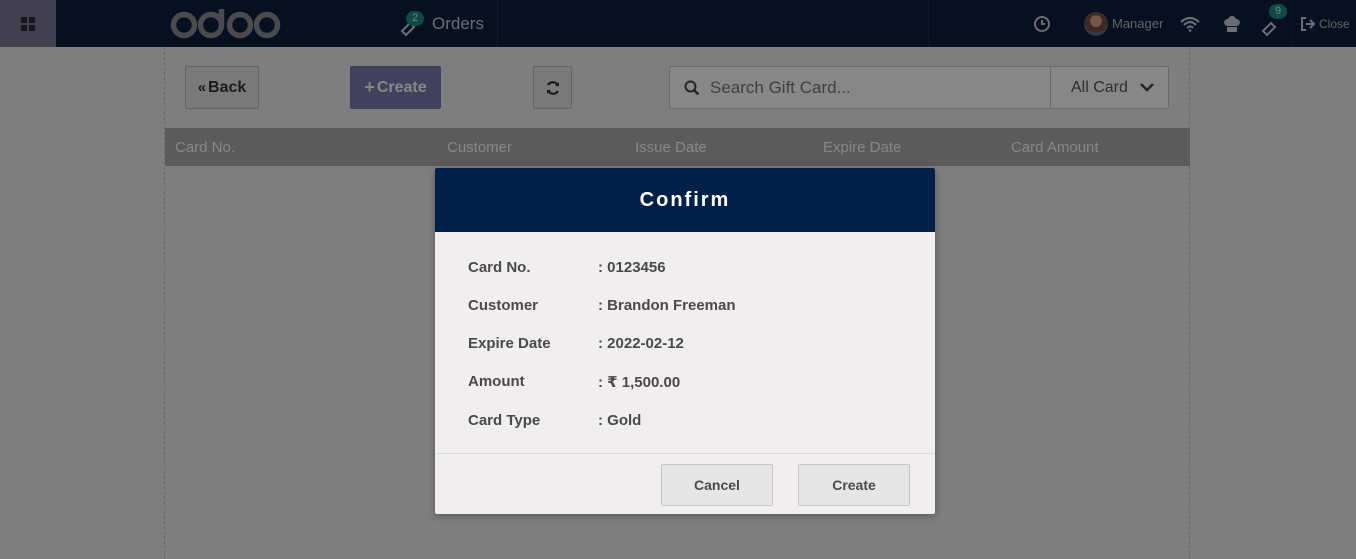 The width and height of the screenshot is (1356, 559). What do you see at coordinates (503, 305) in the screenshot?
I see `detail-label-customer: Customer` at bounding box center [503, 305].